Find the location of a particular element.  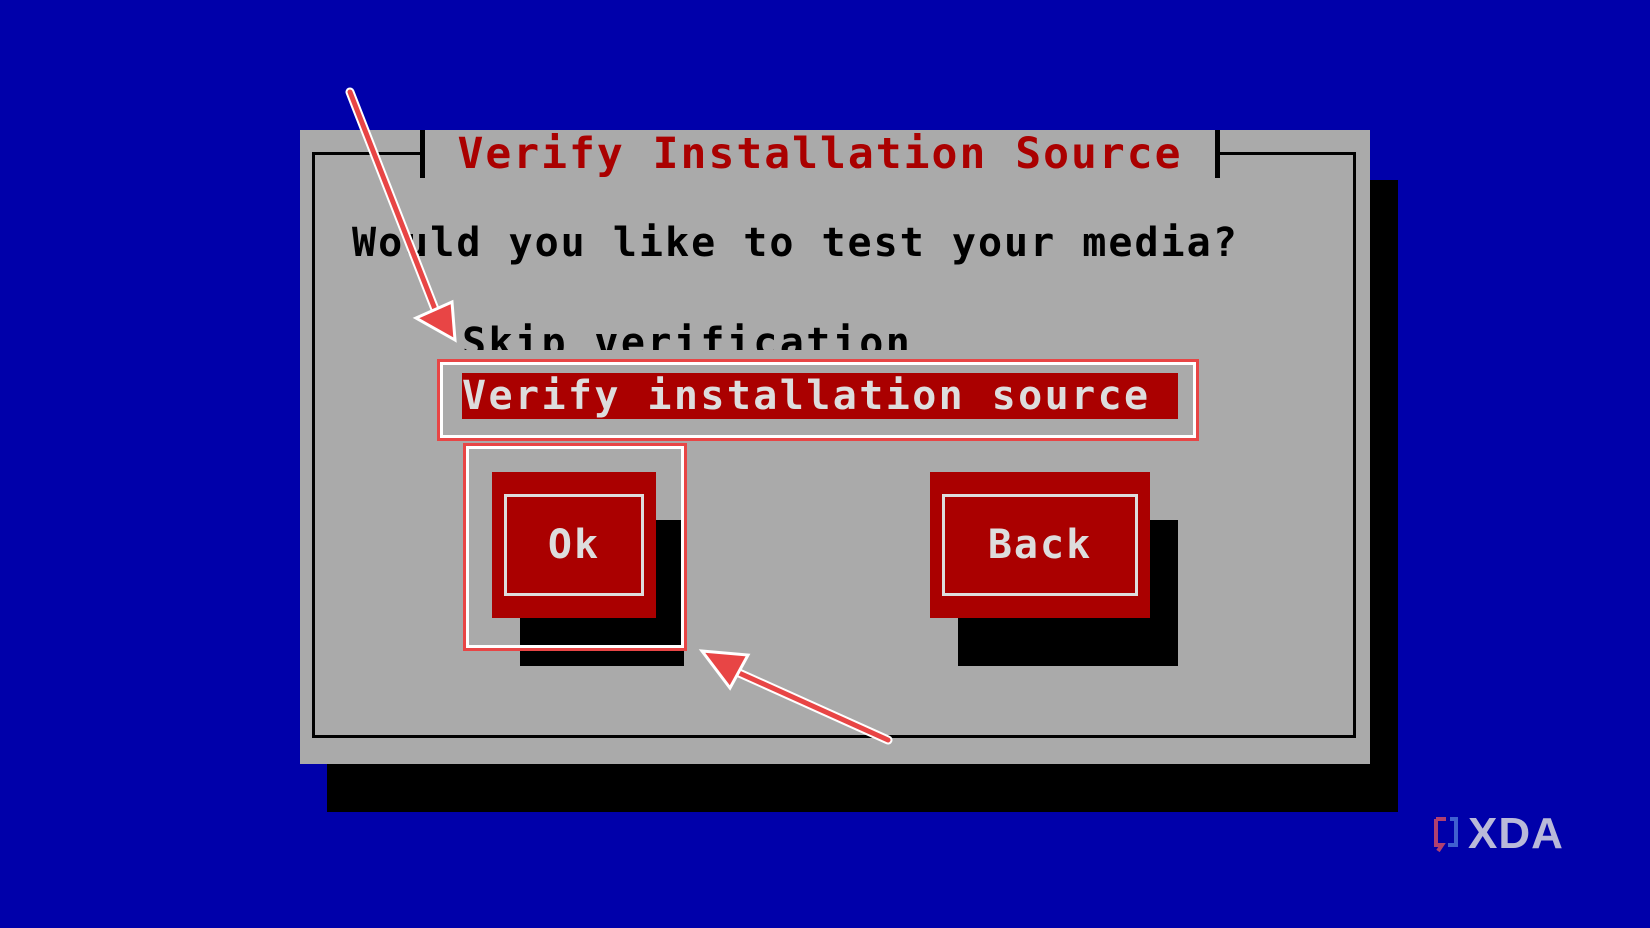

dialog-question: Would you like to test your media? is located at coordinates (795, 243).